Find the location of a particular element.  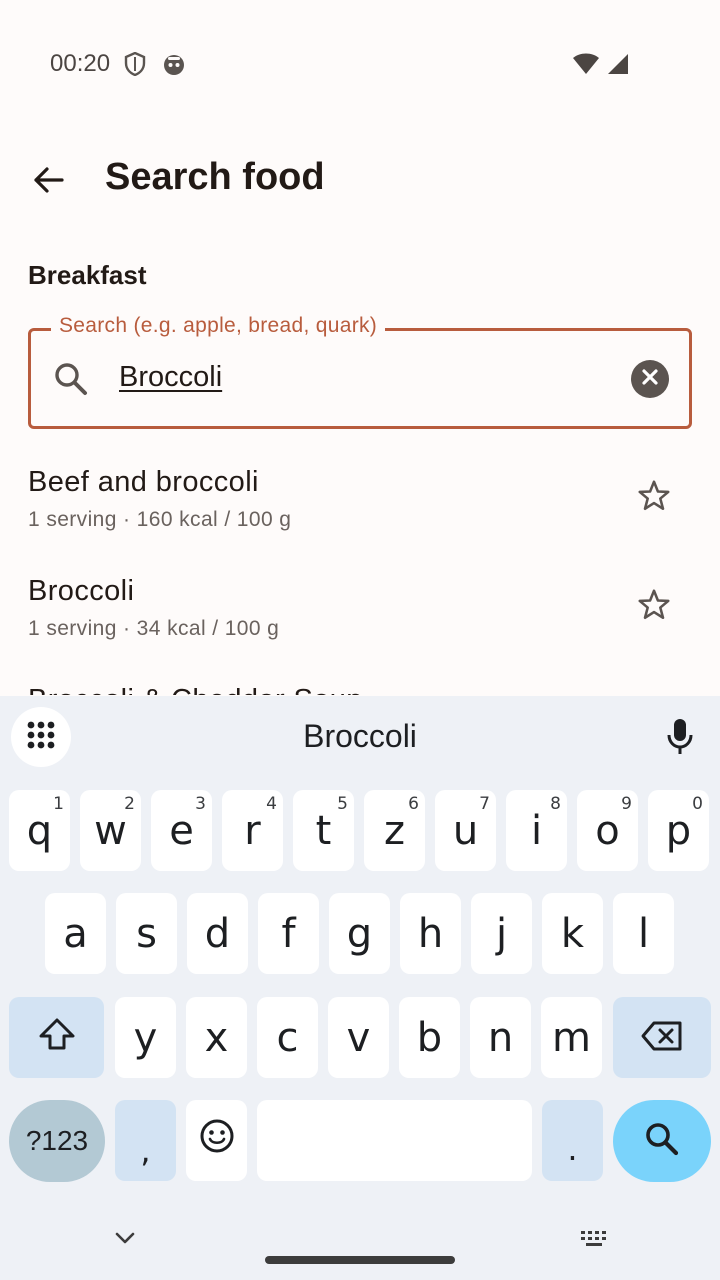

page-title: Search food is located at coordinates (215, 177).